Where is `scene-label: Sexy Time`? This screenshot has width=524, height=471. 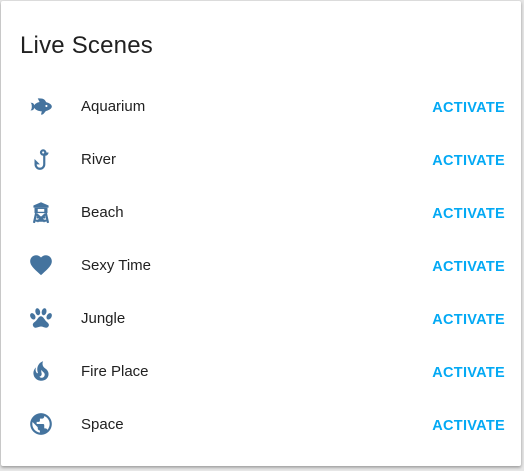 scene-label: Sexy Time is located at coordinates (116, 265).